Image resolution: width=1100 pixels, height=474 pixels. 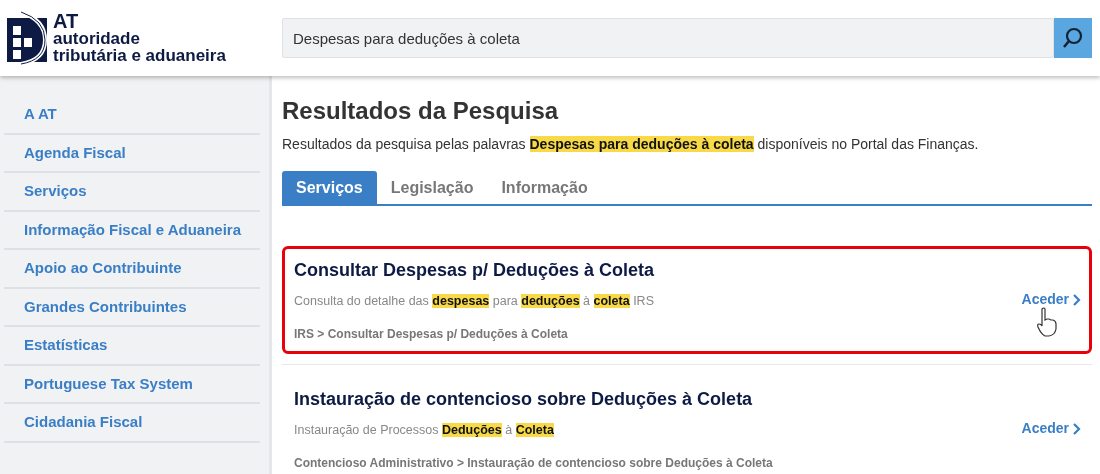 What do you see at coordinates (139, 55) in the screenshot?
I see `logo-text: tributária e aduaneira` at bounding box center [139, 55].